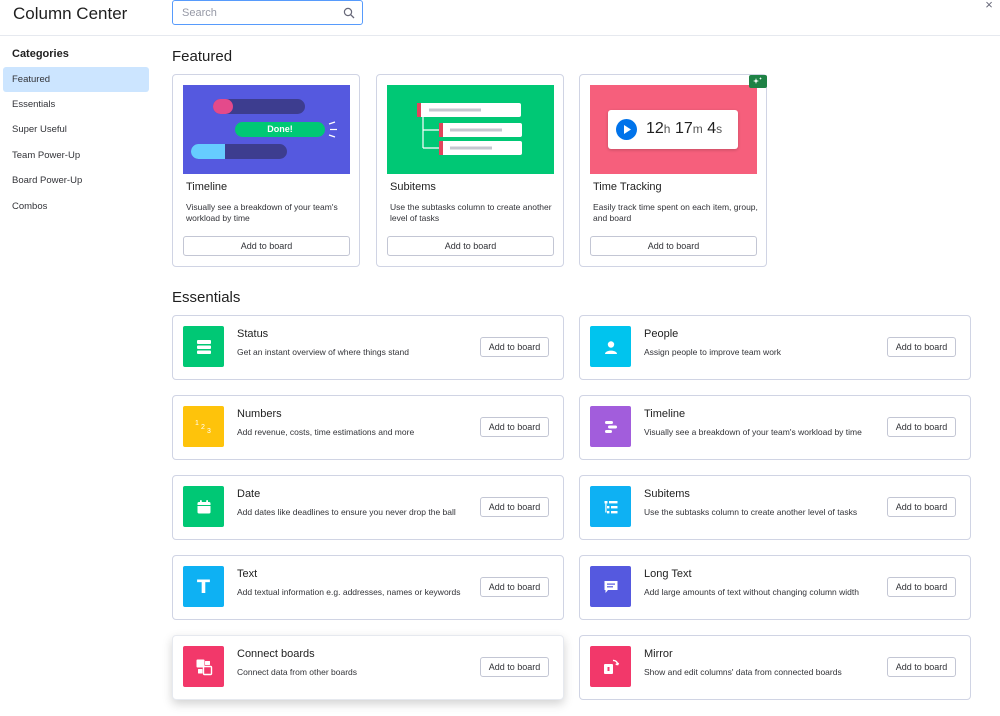  Describe the element at coordinates (253, 334) in the screenshot. I see `column-name: Status` at that location.